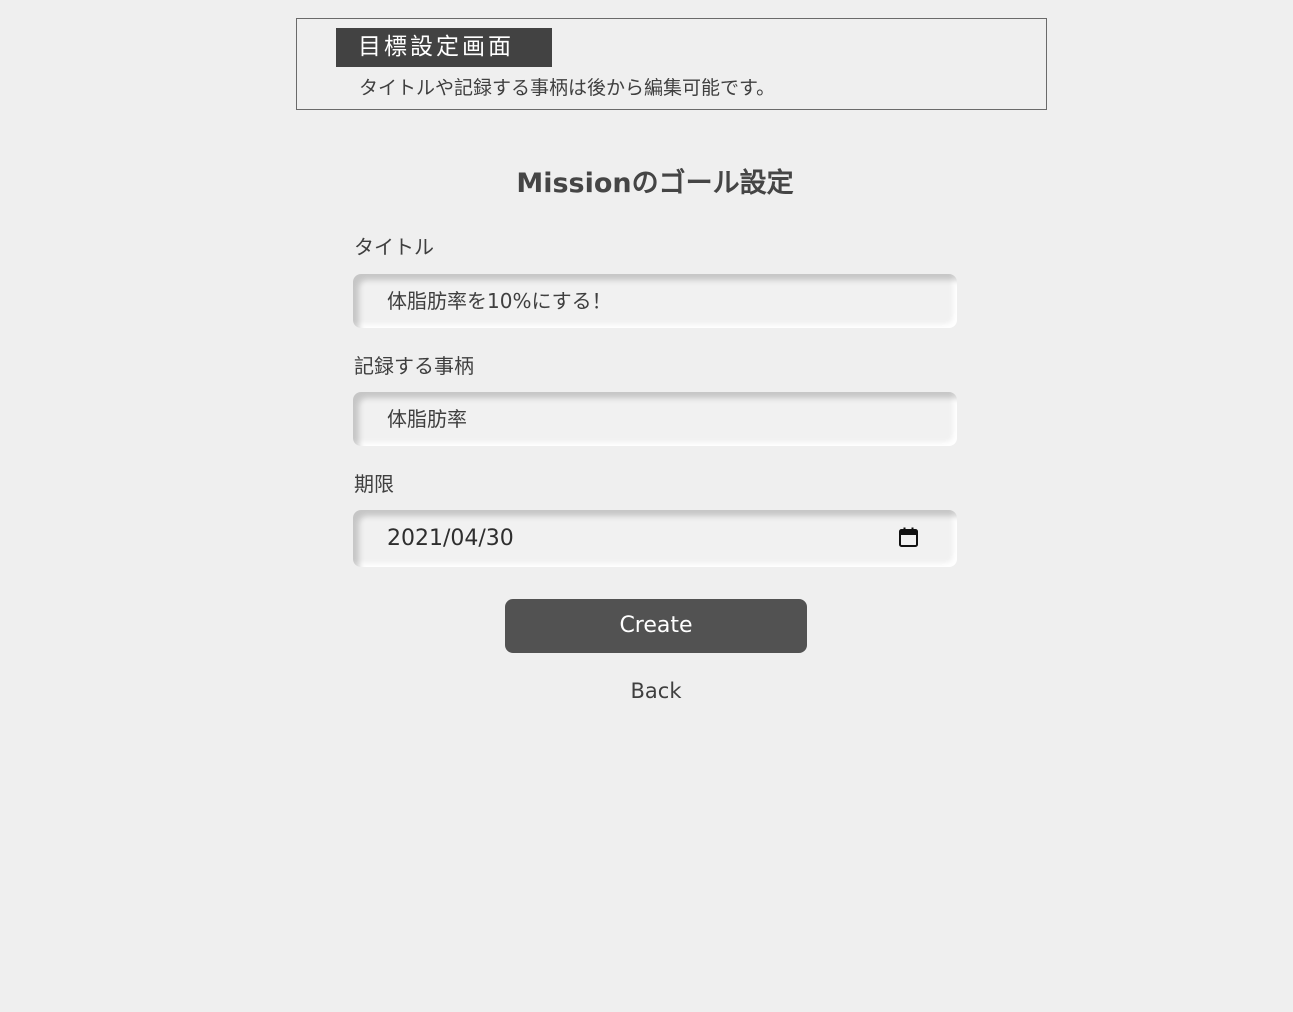 Image resolution: width=1293 pixels, height=1012 pixels. I want to click on page-title: 目標設定画面, so click(444, 47).